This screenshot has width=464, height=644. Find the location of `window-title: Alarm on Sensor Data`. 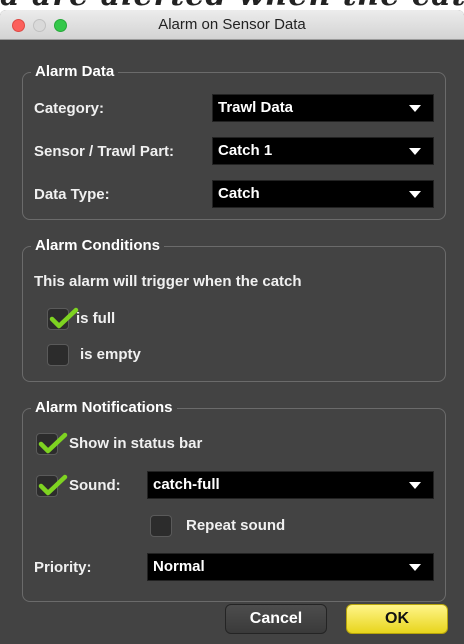

window-title: Alarm on Sensor Data is located at coordinates (232, 24).